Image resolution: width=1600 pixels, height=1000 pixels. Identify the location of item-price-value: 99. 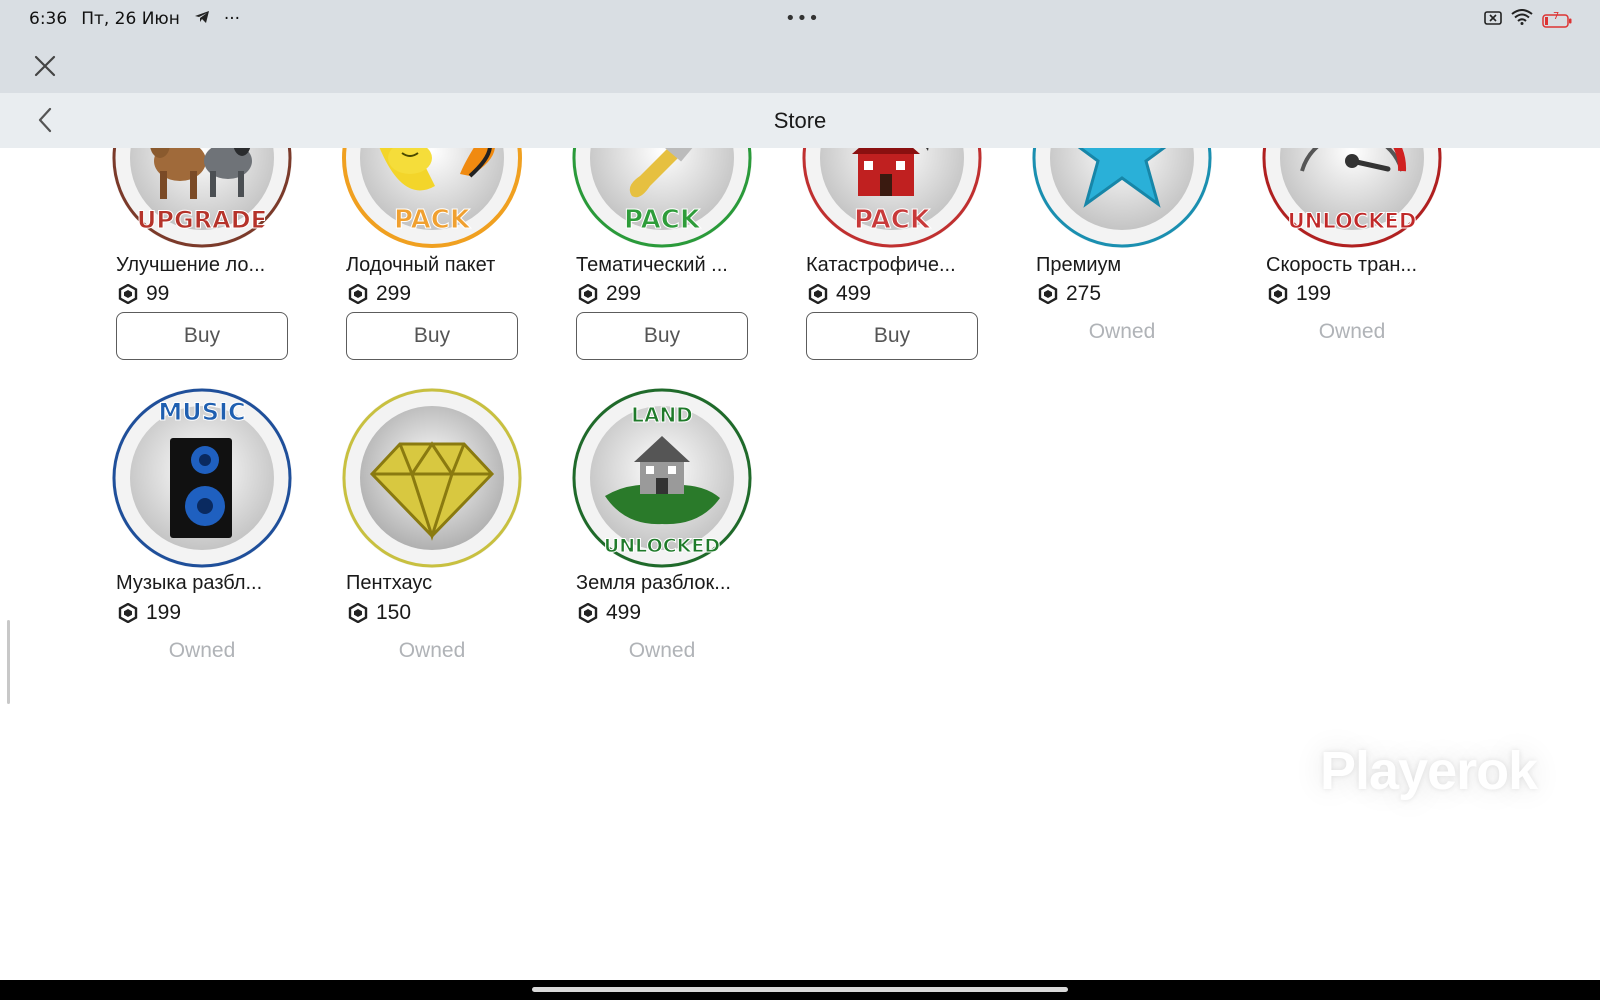
(158, 293).